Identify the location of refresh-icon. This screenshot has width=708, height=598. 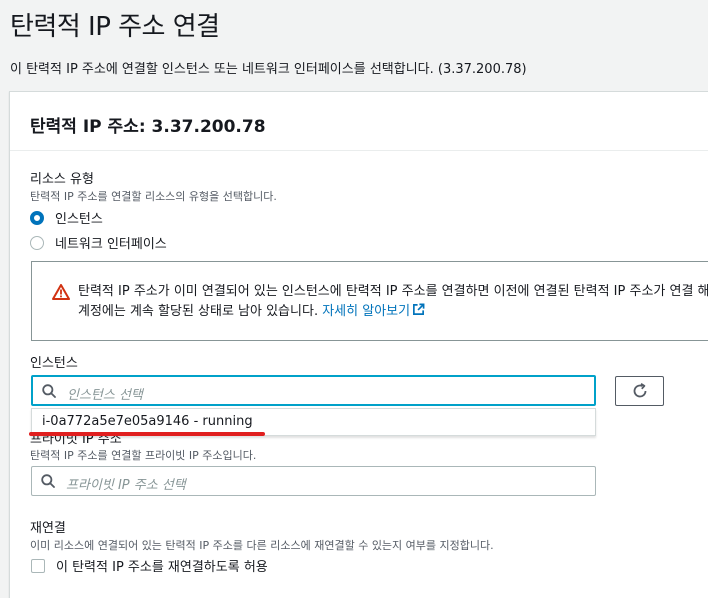
(639, 390).